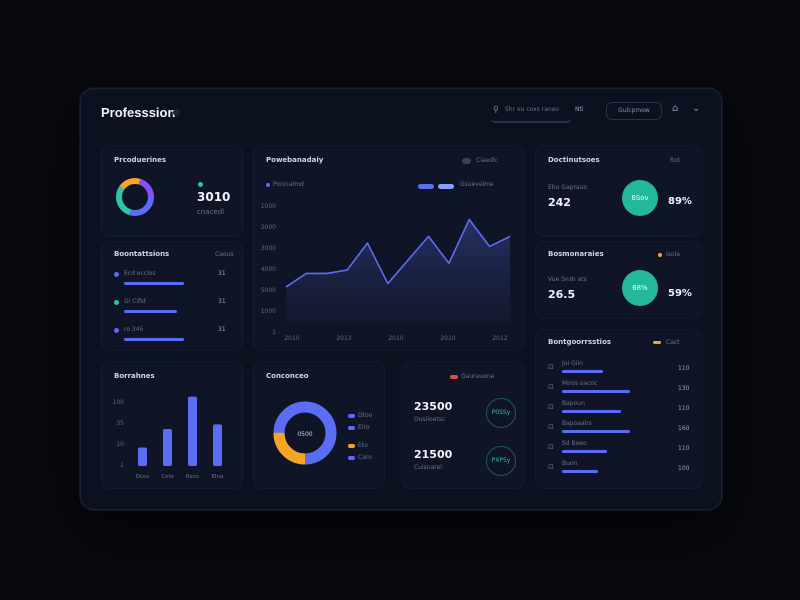 The width and height of the screenshot is (800, 600). What do you see at coordinates (268, 269) in the screenshot?
I see `y-tick-label: 4000` at bounding box center [268, 269].